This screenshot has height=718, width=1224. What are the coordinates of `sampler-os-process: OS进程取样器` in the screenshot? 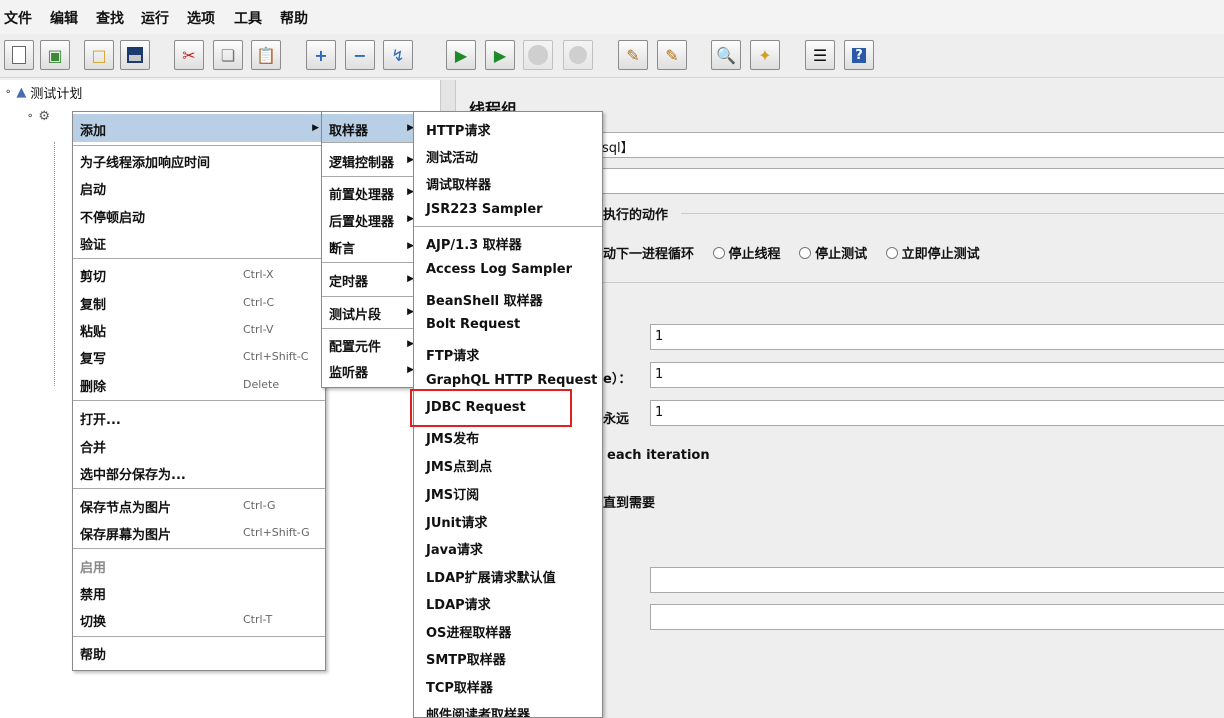 It's located at (508, 631).